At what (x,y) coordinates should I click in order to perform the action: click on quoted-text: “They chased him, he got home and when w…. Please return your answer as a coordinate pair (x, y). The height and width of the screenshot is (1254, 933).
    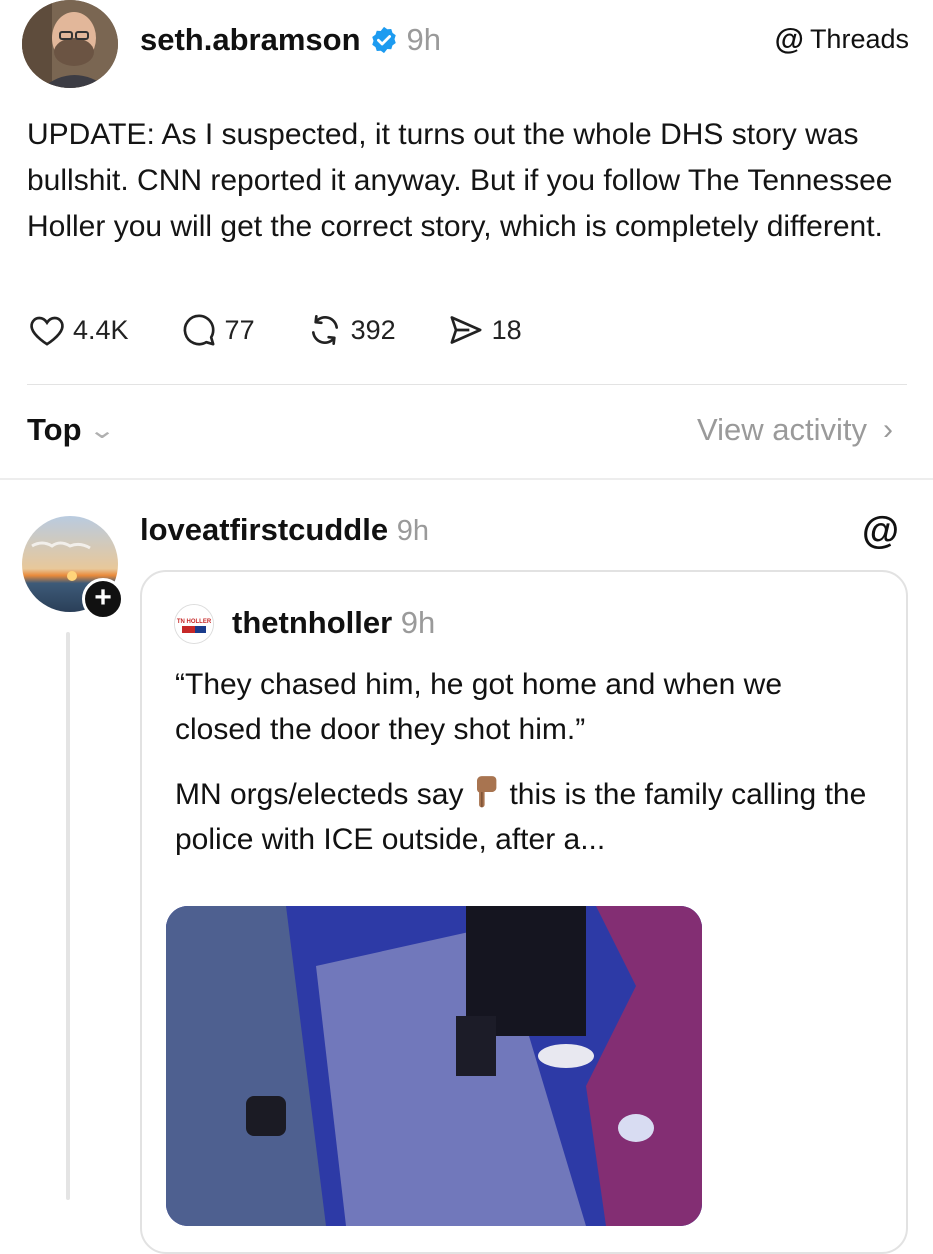
    Looking at the image, I should click on (479, 707).